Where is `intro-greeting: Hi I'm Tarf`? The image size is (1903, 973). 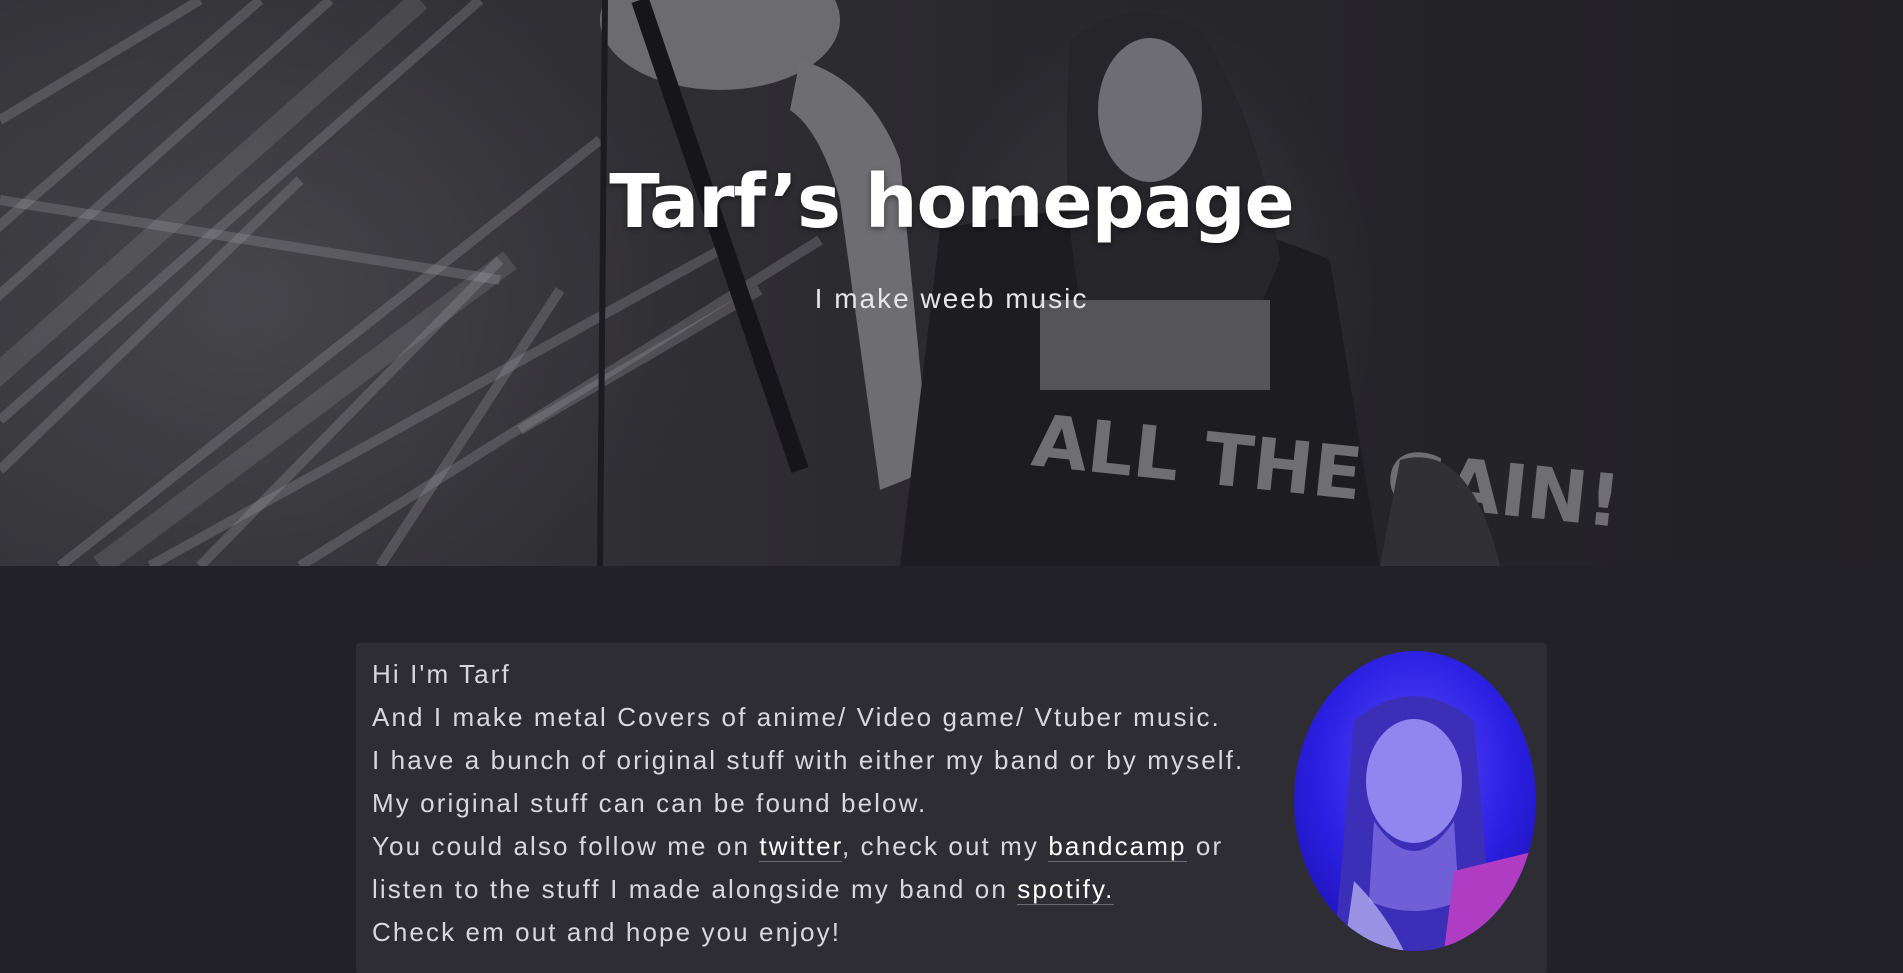
intro-greeting: Hi I'm Tarf is located at coordinates (441, 674).